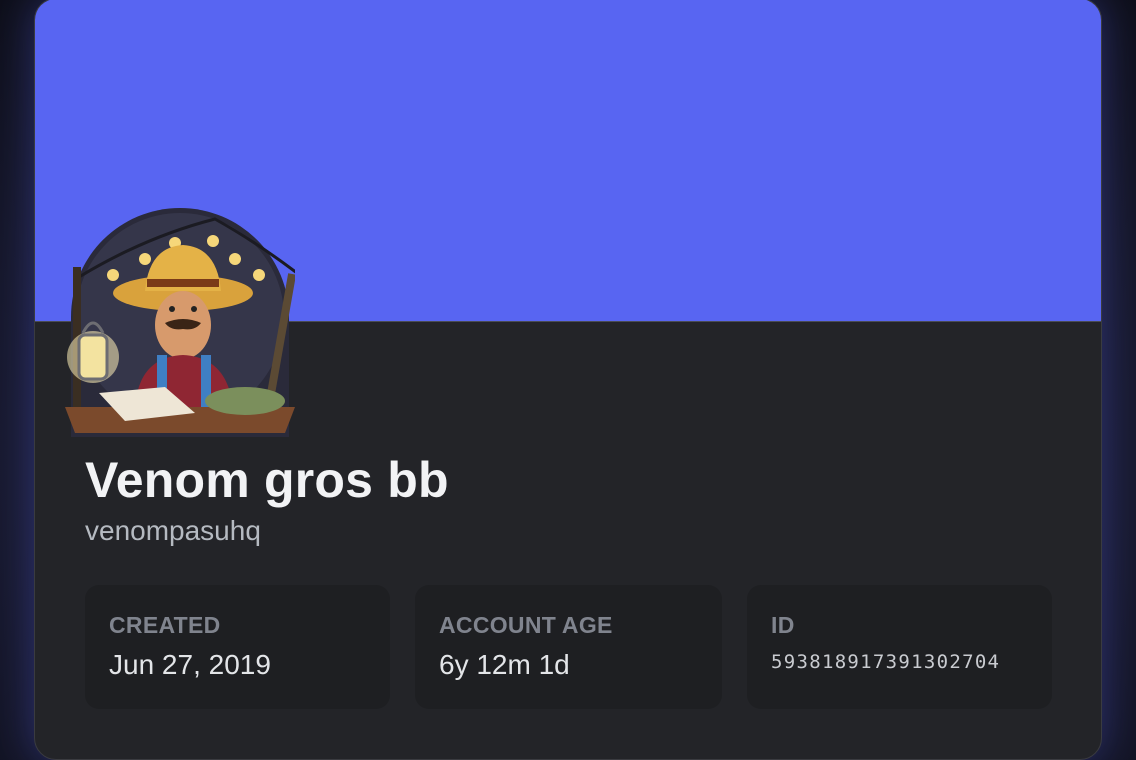 The height and width of the screenshot is (760, 1136). What do you see at coordinates (190, 664) in the screenshot?
I see `stat-value: Jun 27, 2019` at bounding box center [190, 664].